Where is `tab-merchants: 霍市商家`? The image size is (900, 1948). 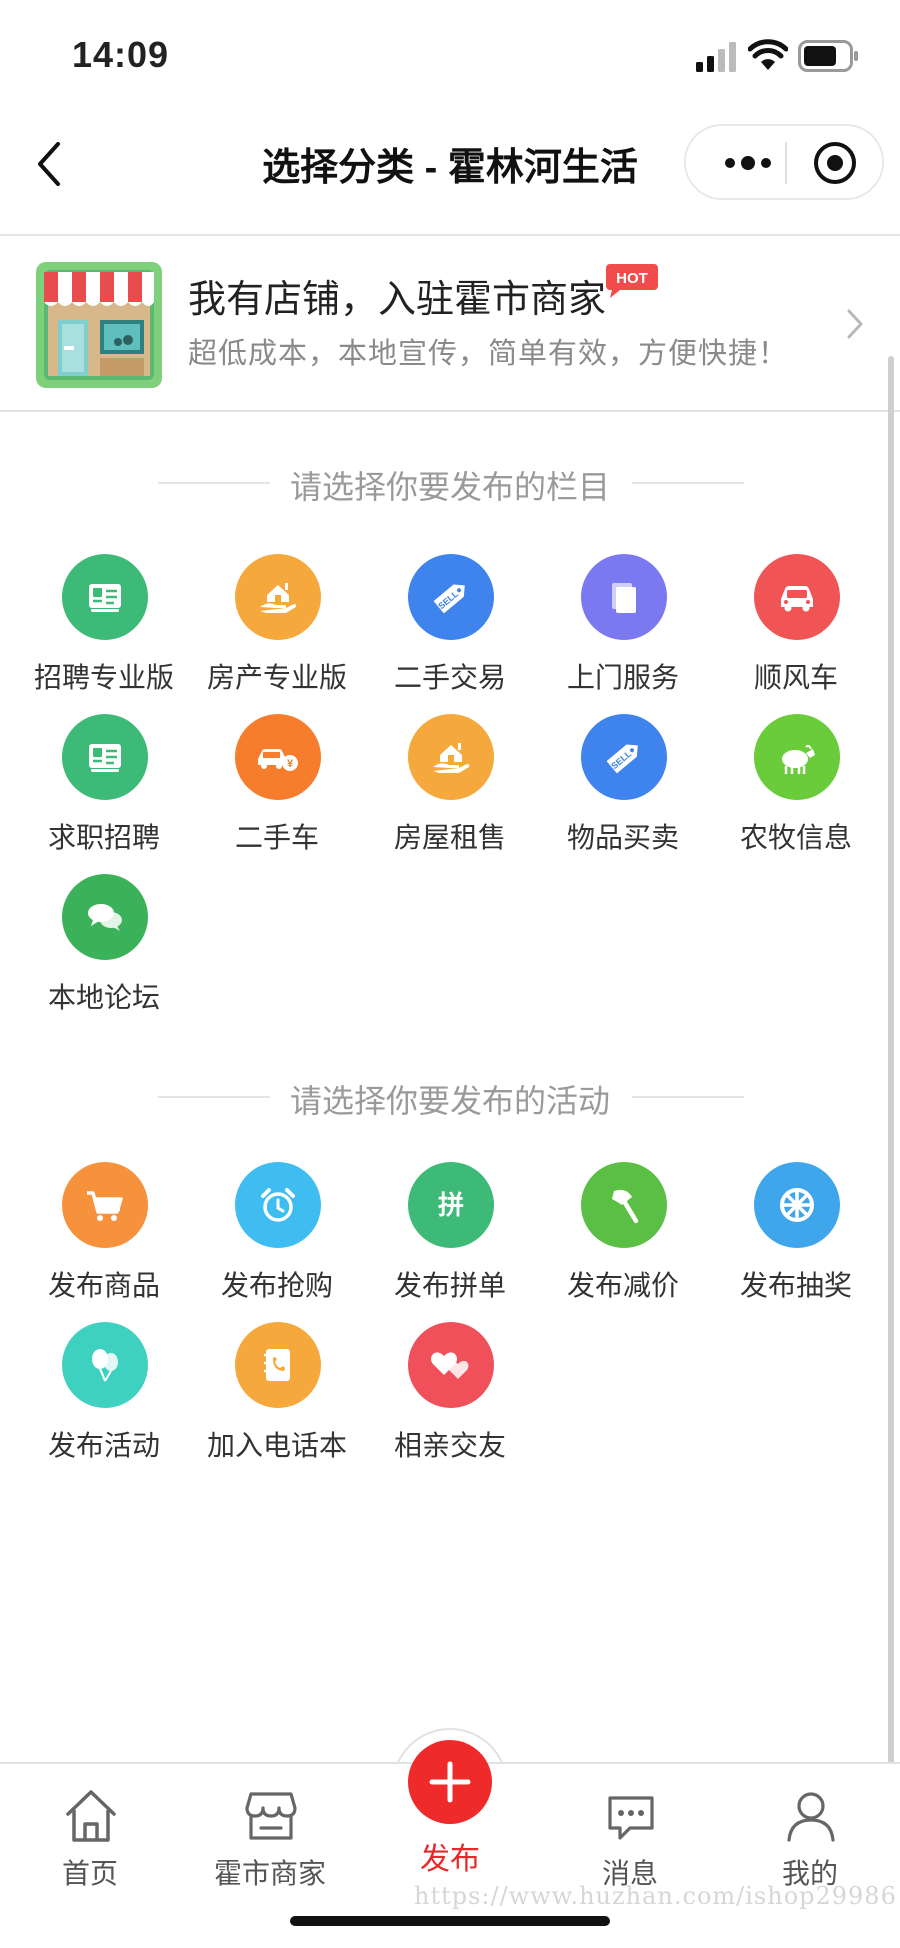 tab-merchants: 霍市商家 is located at coordinates (270, 1829).